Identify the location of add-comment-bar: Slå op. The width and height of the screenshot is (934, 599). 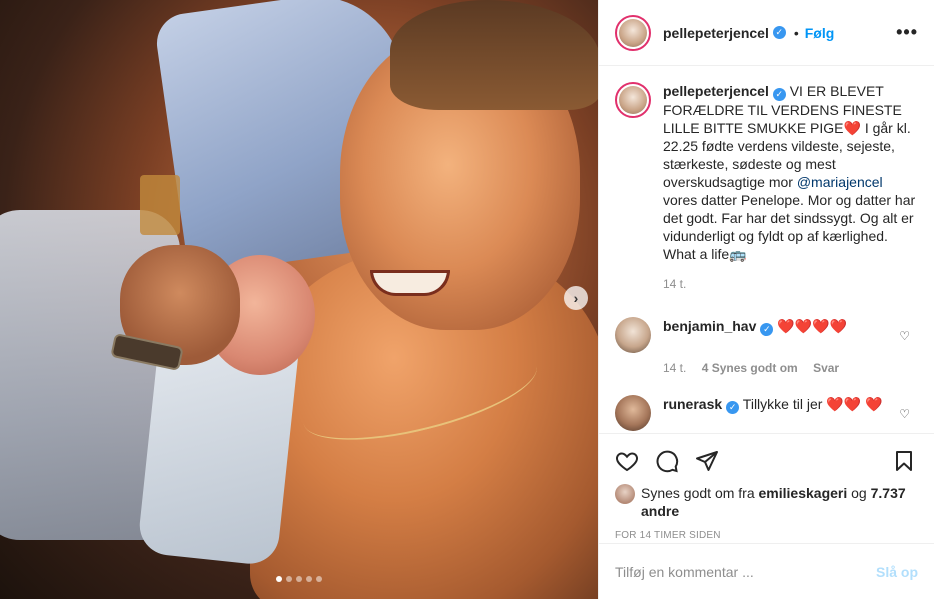
(766, 571).